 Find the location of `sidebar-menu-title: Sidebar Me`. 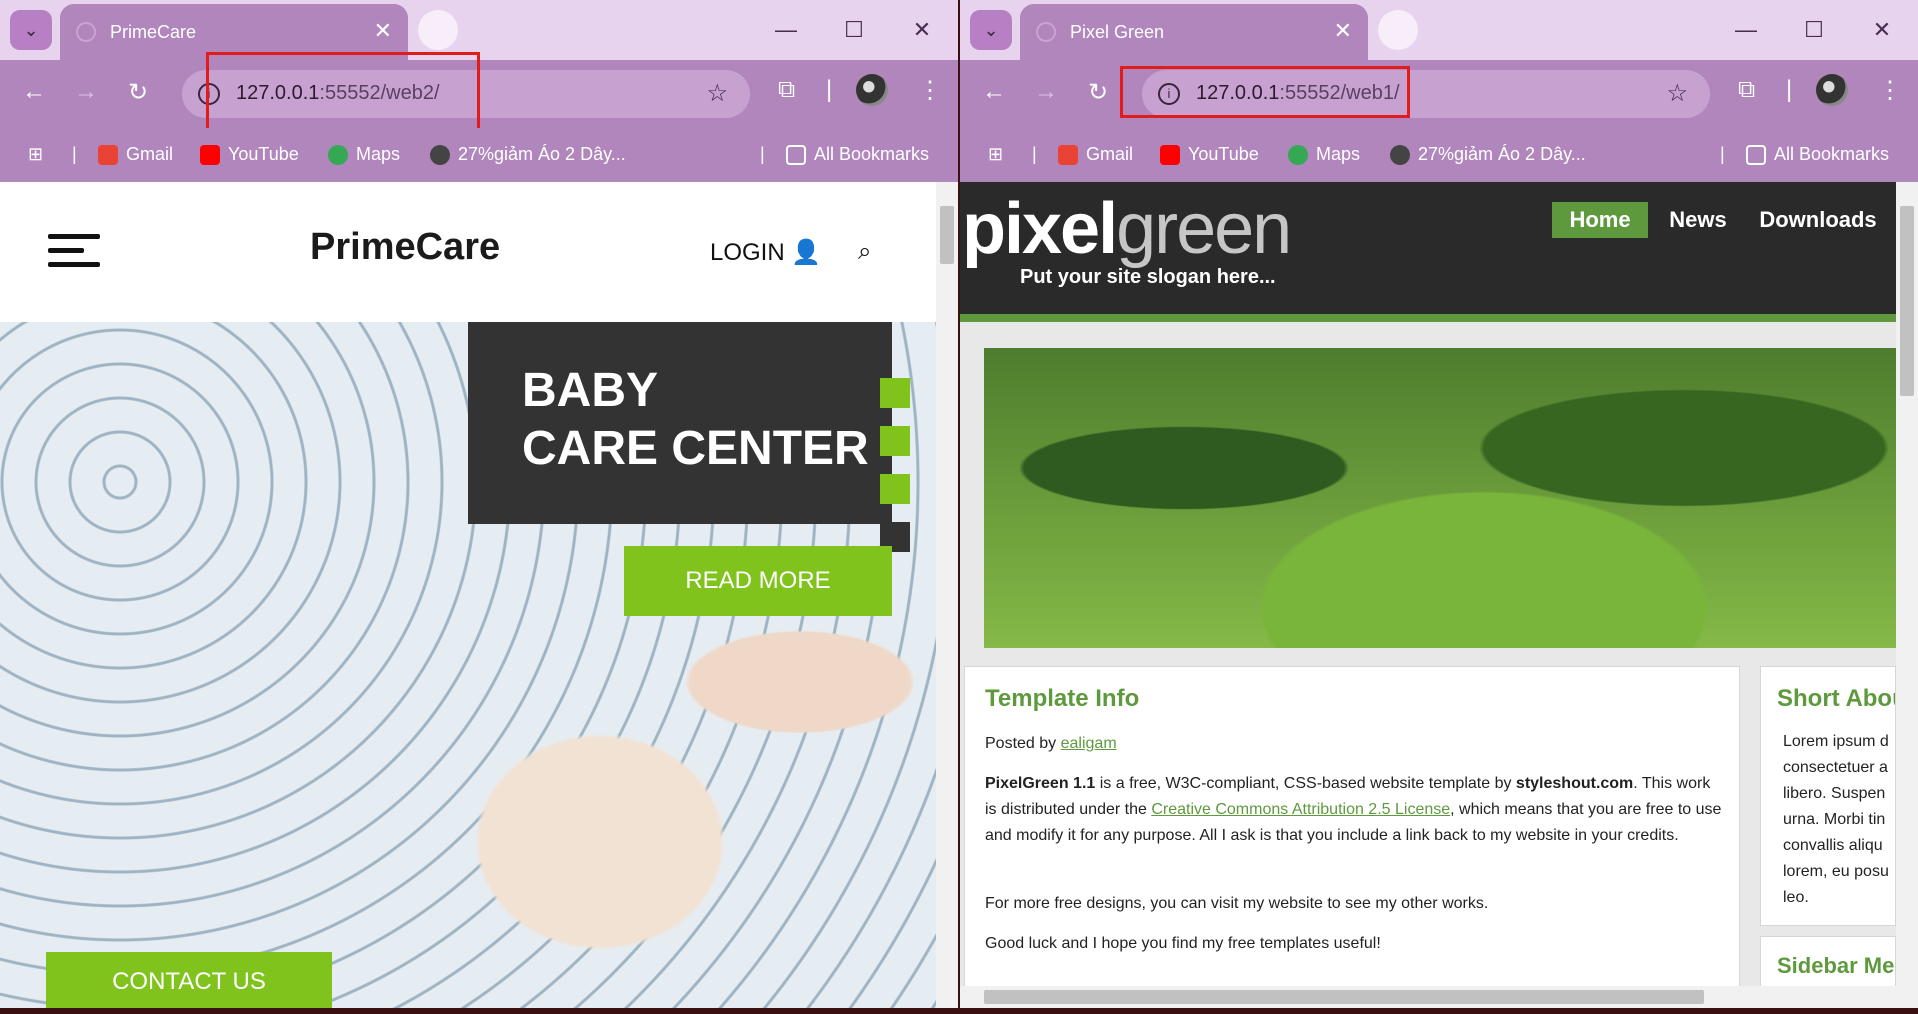

sidebar-menu-title: Sidebar Me is located at coordinates (1836, 965).